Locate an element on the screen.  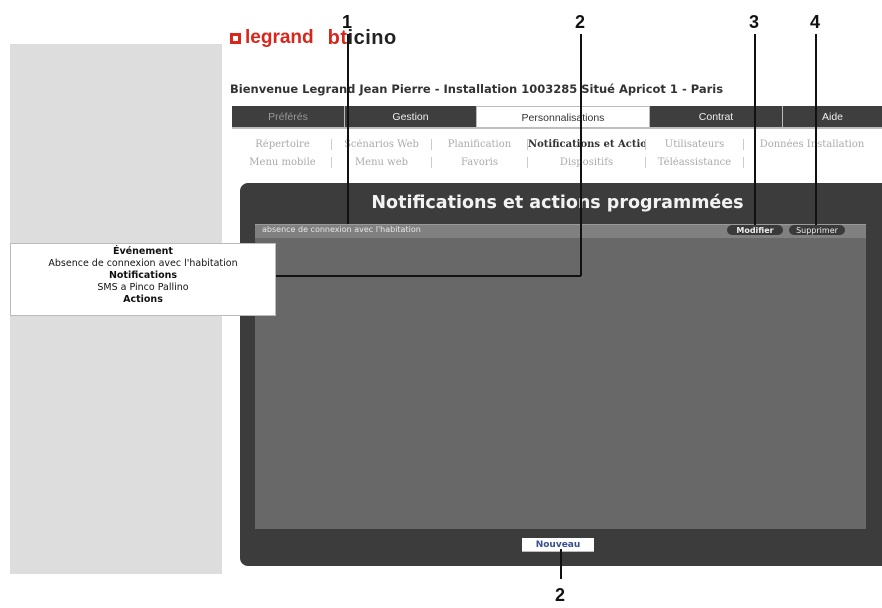
tab-contrat: Contrat is located at coordinates (716, 117).